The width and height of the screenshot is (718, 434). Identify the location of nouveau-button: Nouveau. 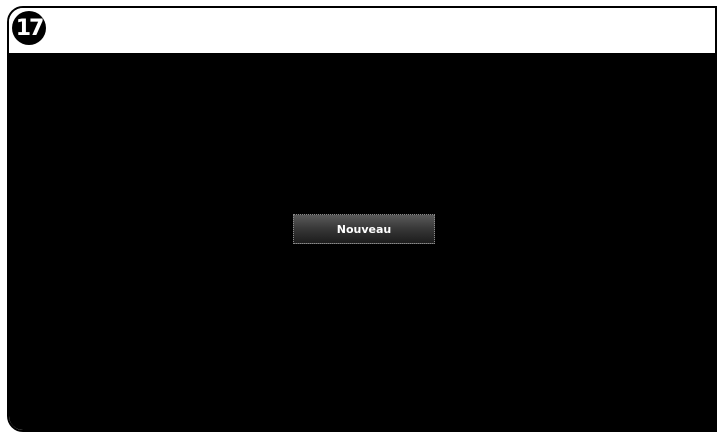
(364, 229).